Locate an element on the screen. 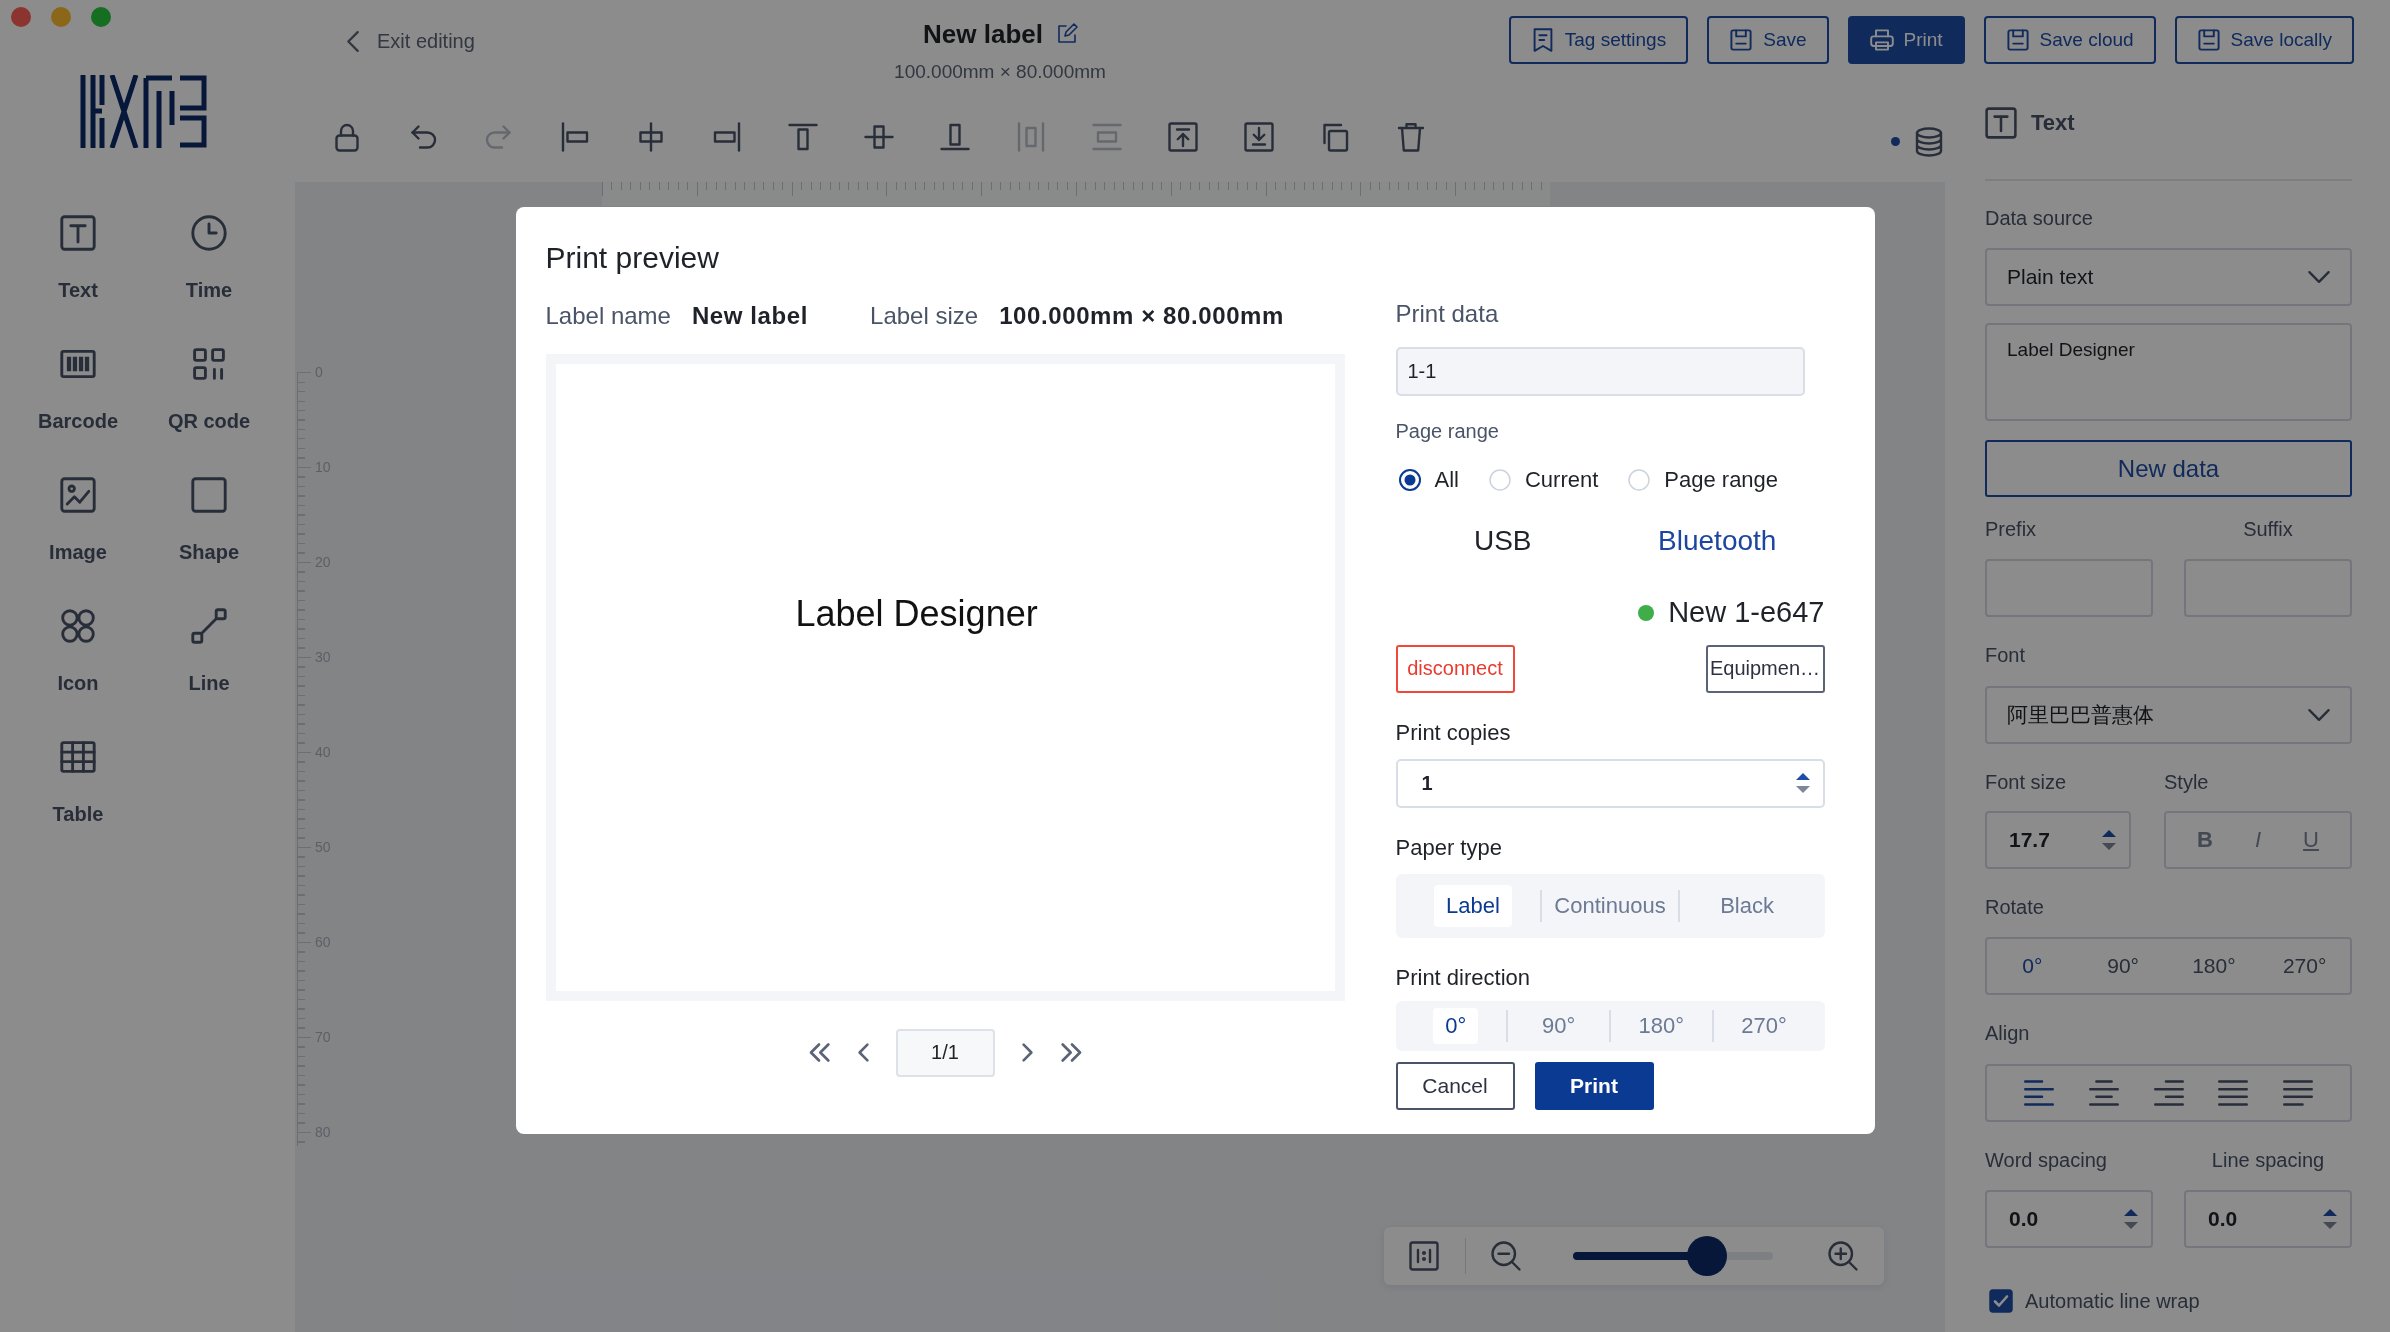  label-size-value: 100.000mm × 80.000mm is located at coordinates (1141, 315).